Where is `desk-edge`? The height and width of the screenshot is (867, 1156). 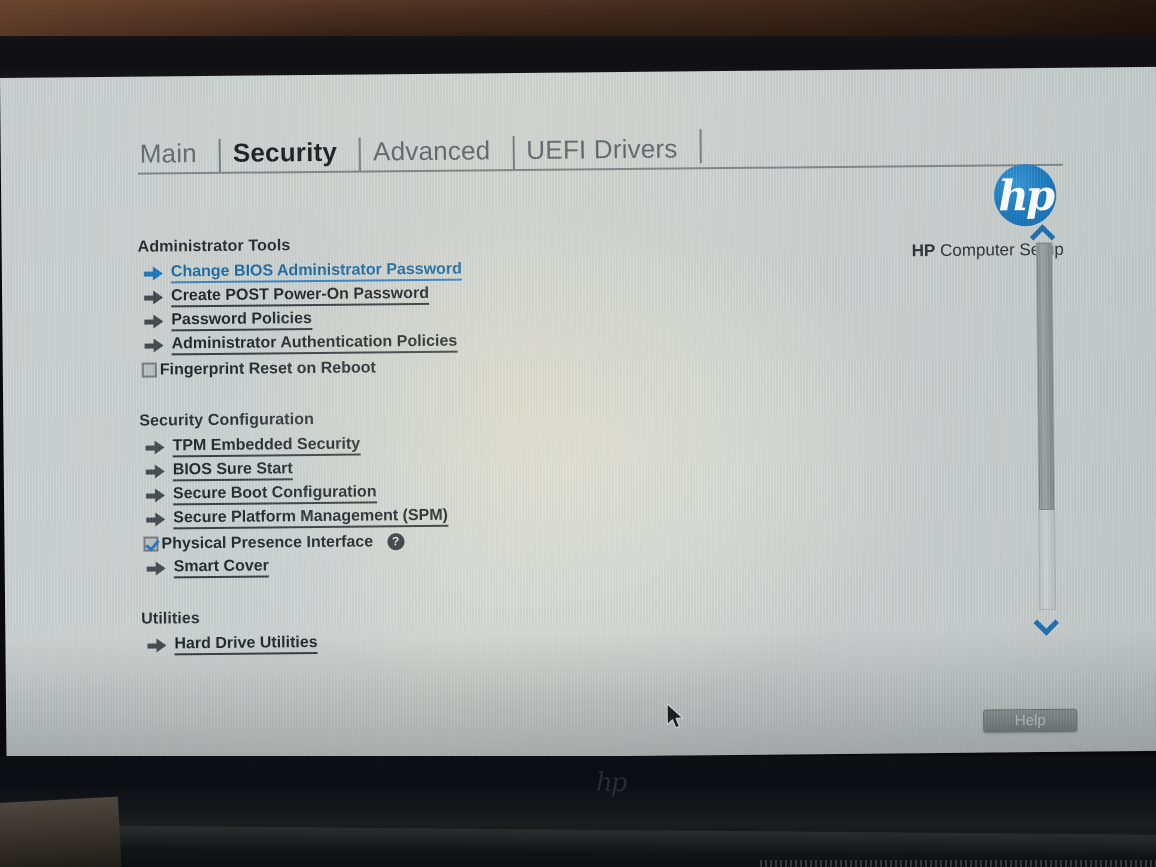 desk-edge is located at coordinates (61, 831).